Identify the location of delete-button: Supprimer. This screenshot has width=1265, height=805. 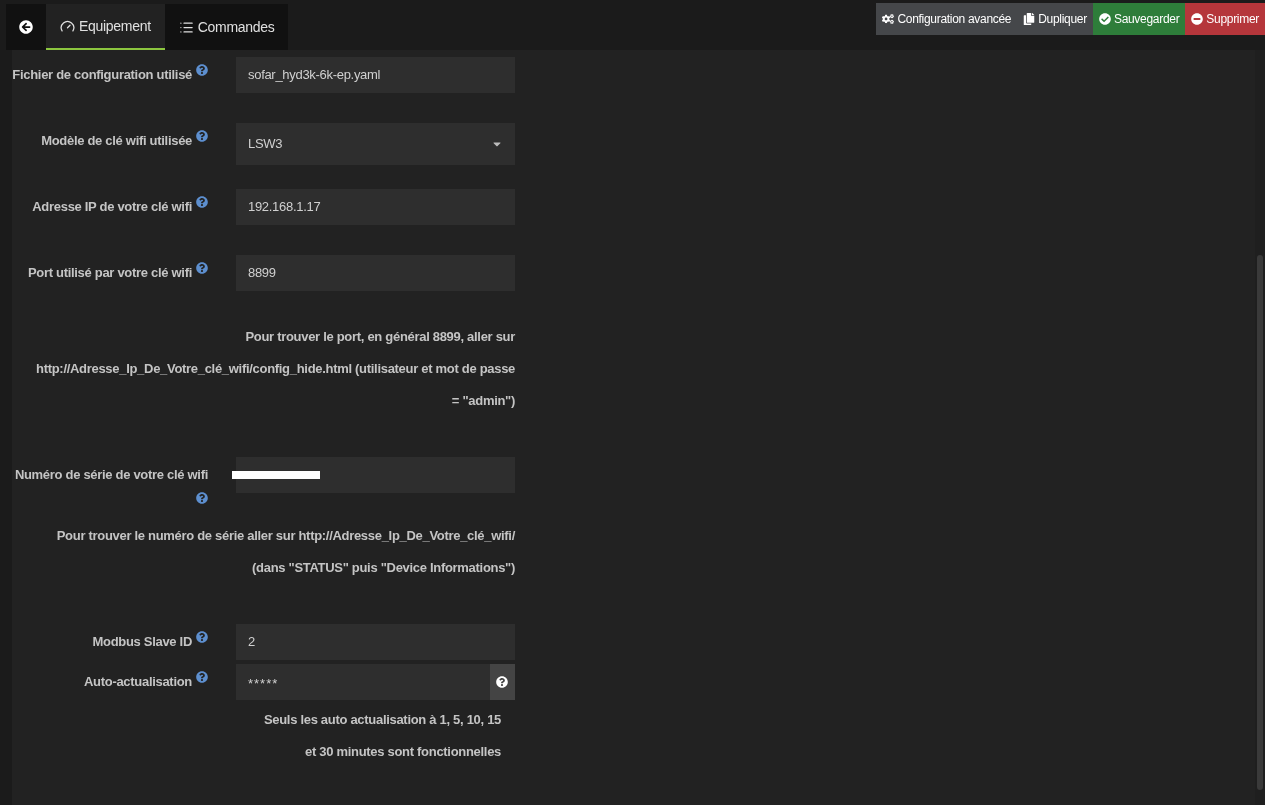
(1225, 19).